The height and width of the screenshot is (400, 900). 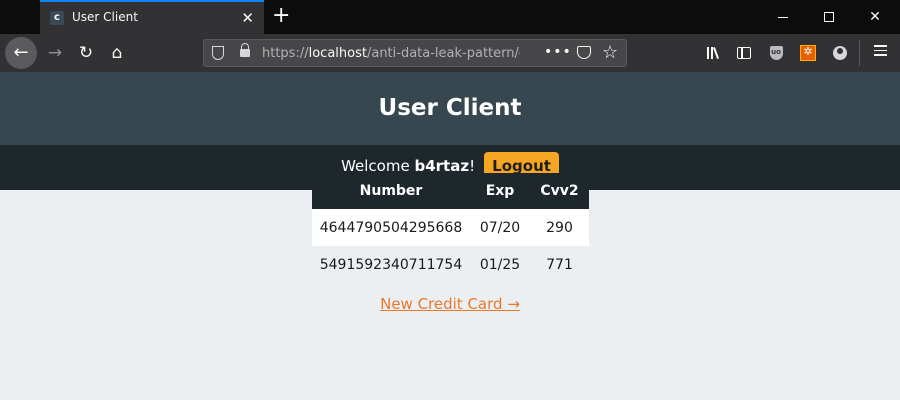 I want to click on card-cvv-cell: 290, so click(x=559, y=227).